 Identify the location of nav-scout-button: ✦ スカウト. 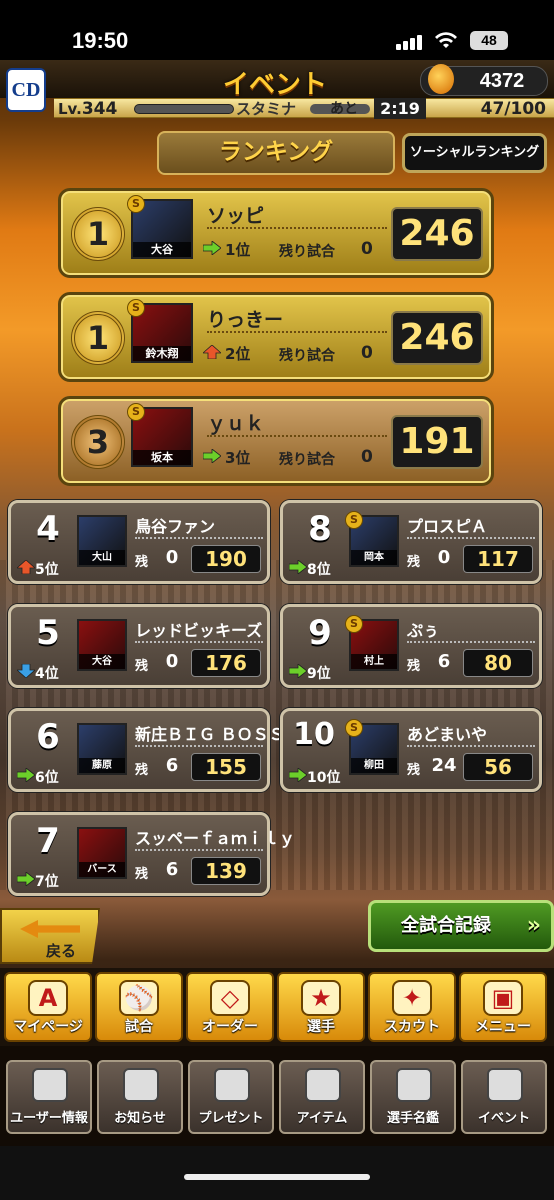
(412, 1007).